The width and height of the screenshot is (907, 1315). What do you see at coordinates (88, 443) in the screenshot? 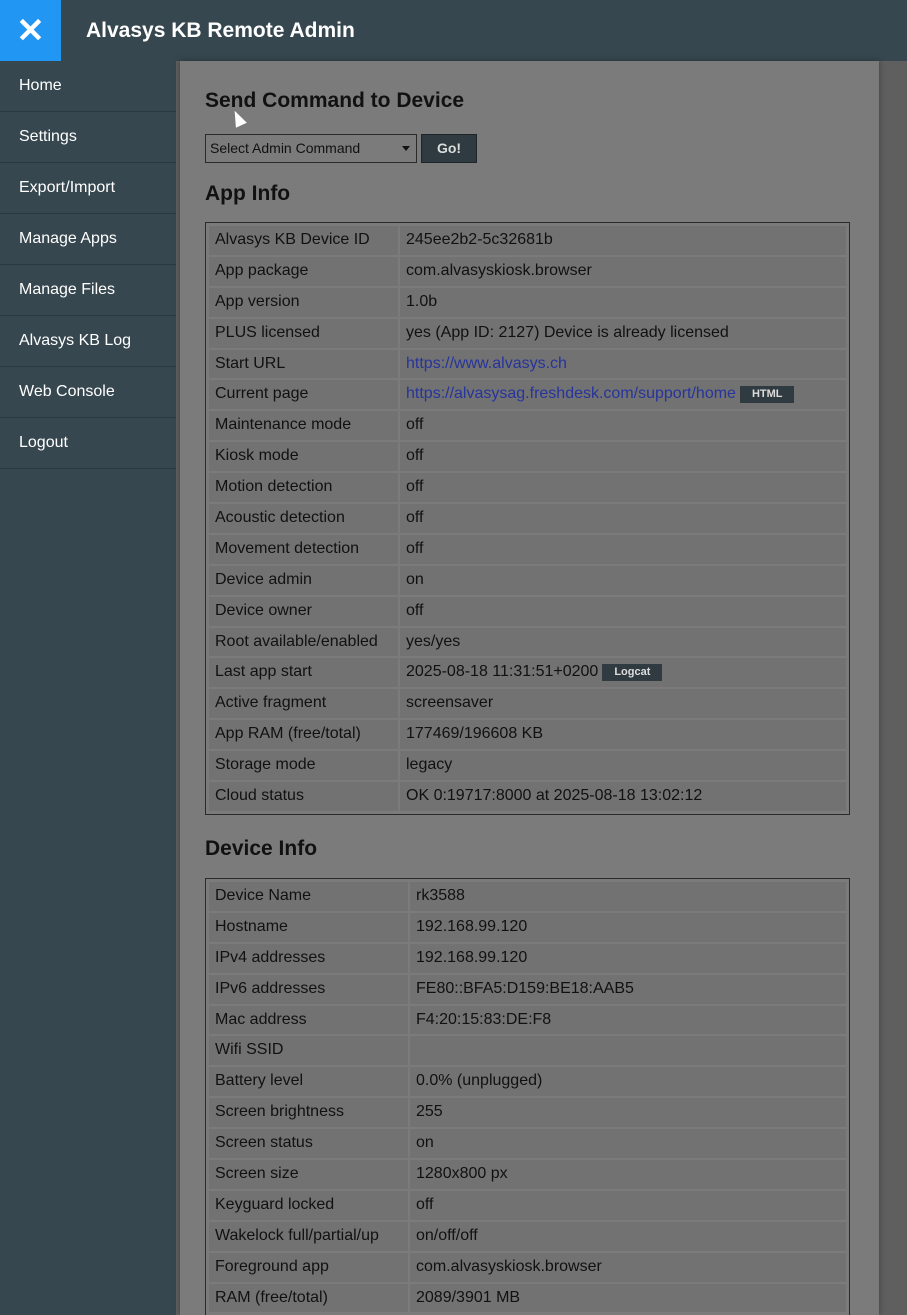
I see `sidebar-item-logout: Logout` at bounding box center [88, 443].